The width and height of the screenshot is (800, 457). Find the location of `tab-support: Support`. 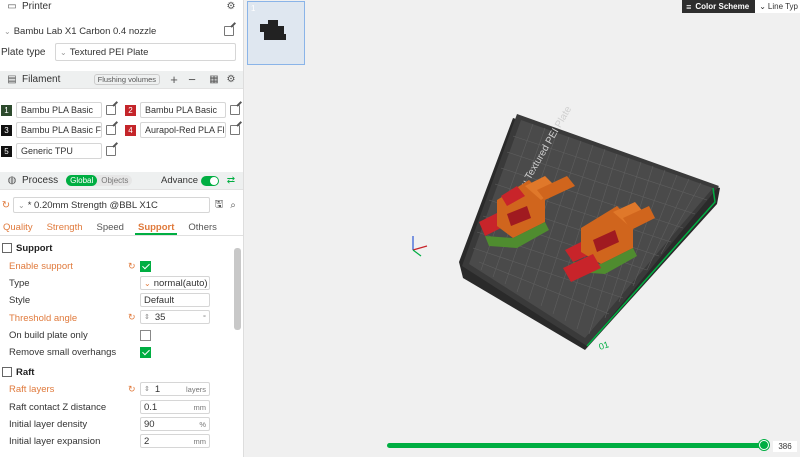

tab-support: Support is located at coordinates (156, 228).